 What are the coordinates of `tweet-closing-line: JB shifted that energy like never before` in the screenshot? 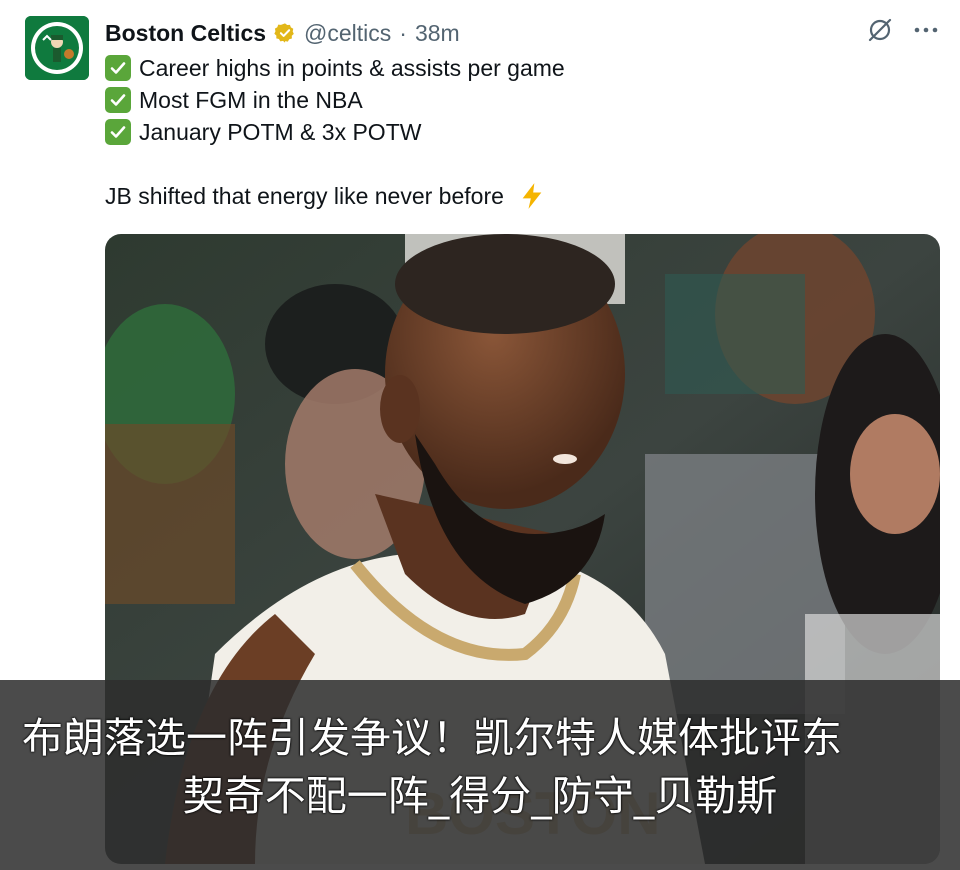 It's located at (335, 196).